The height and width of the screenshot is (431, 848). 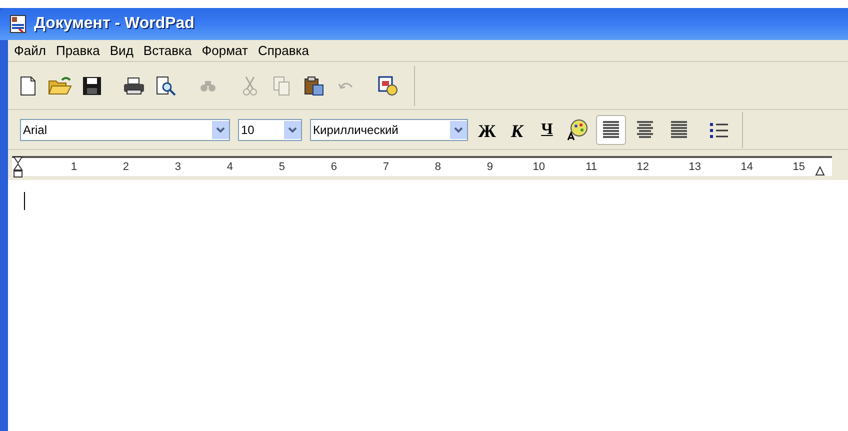 I want to click on ruler-number: 14, so click(x=747, y=167).